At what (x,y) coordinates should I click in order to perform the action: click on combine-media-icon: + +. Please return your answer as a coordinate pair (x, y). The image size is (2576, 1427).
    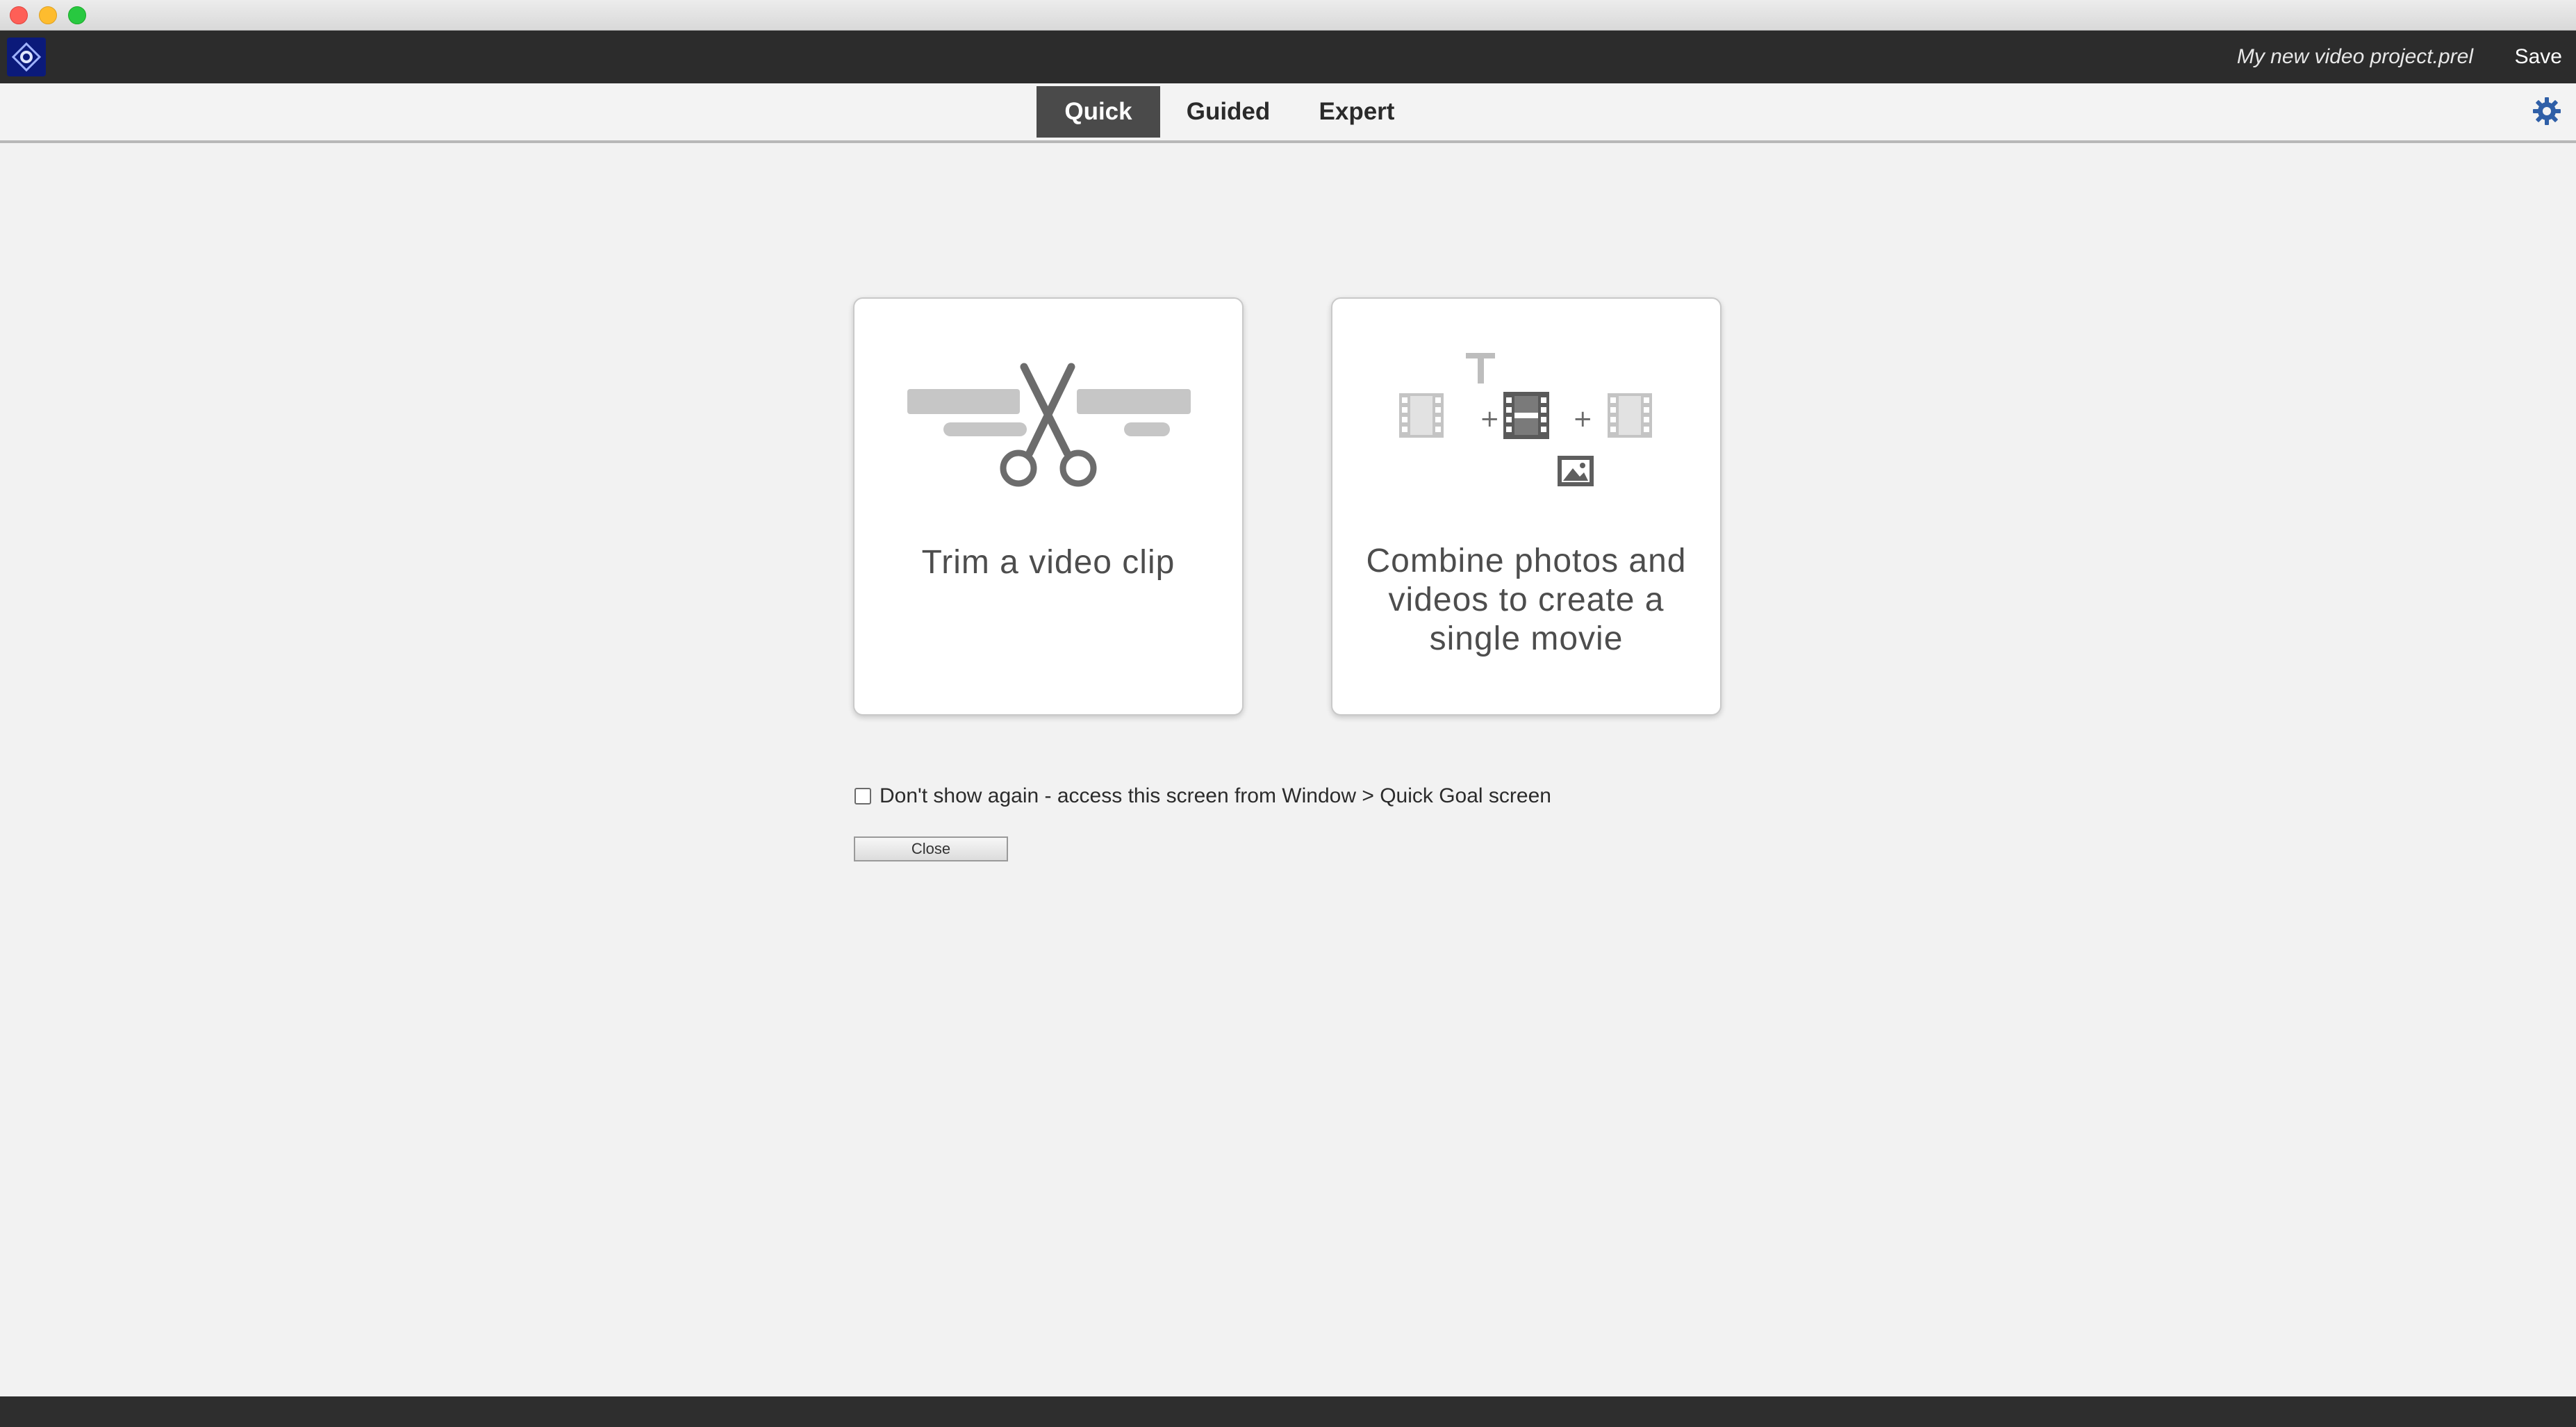
    Looking at the image, I should click on (1525, 419).